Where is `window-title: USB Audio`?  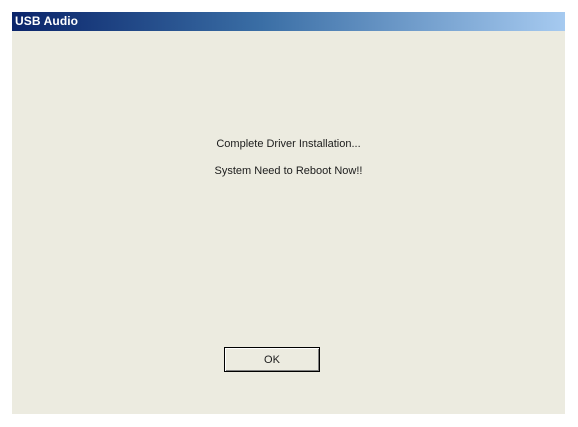 window-title: USB Audio is located at coordinates (47, 21).